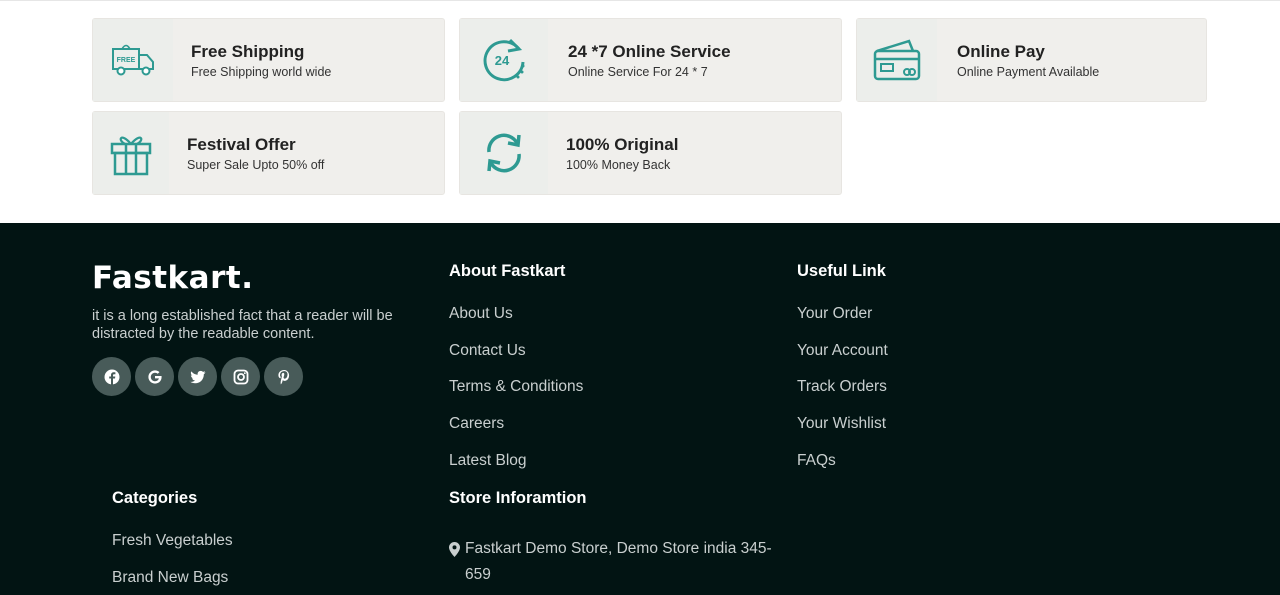 The width and height of the screenshot is (1280, 595). I want to click on footer-link-contact-us: Contact Us, so click(487, 351).